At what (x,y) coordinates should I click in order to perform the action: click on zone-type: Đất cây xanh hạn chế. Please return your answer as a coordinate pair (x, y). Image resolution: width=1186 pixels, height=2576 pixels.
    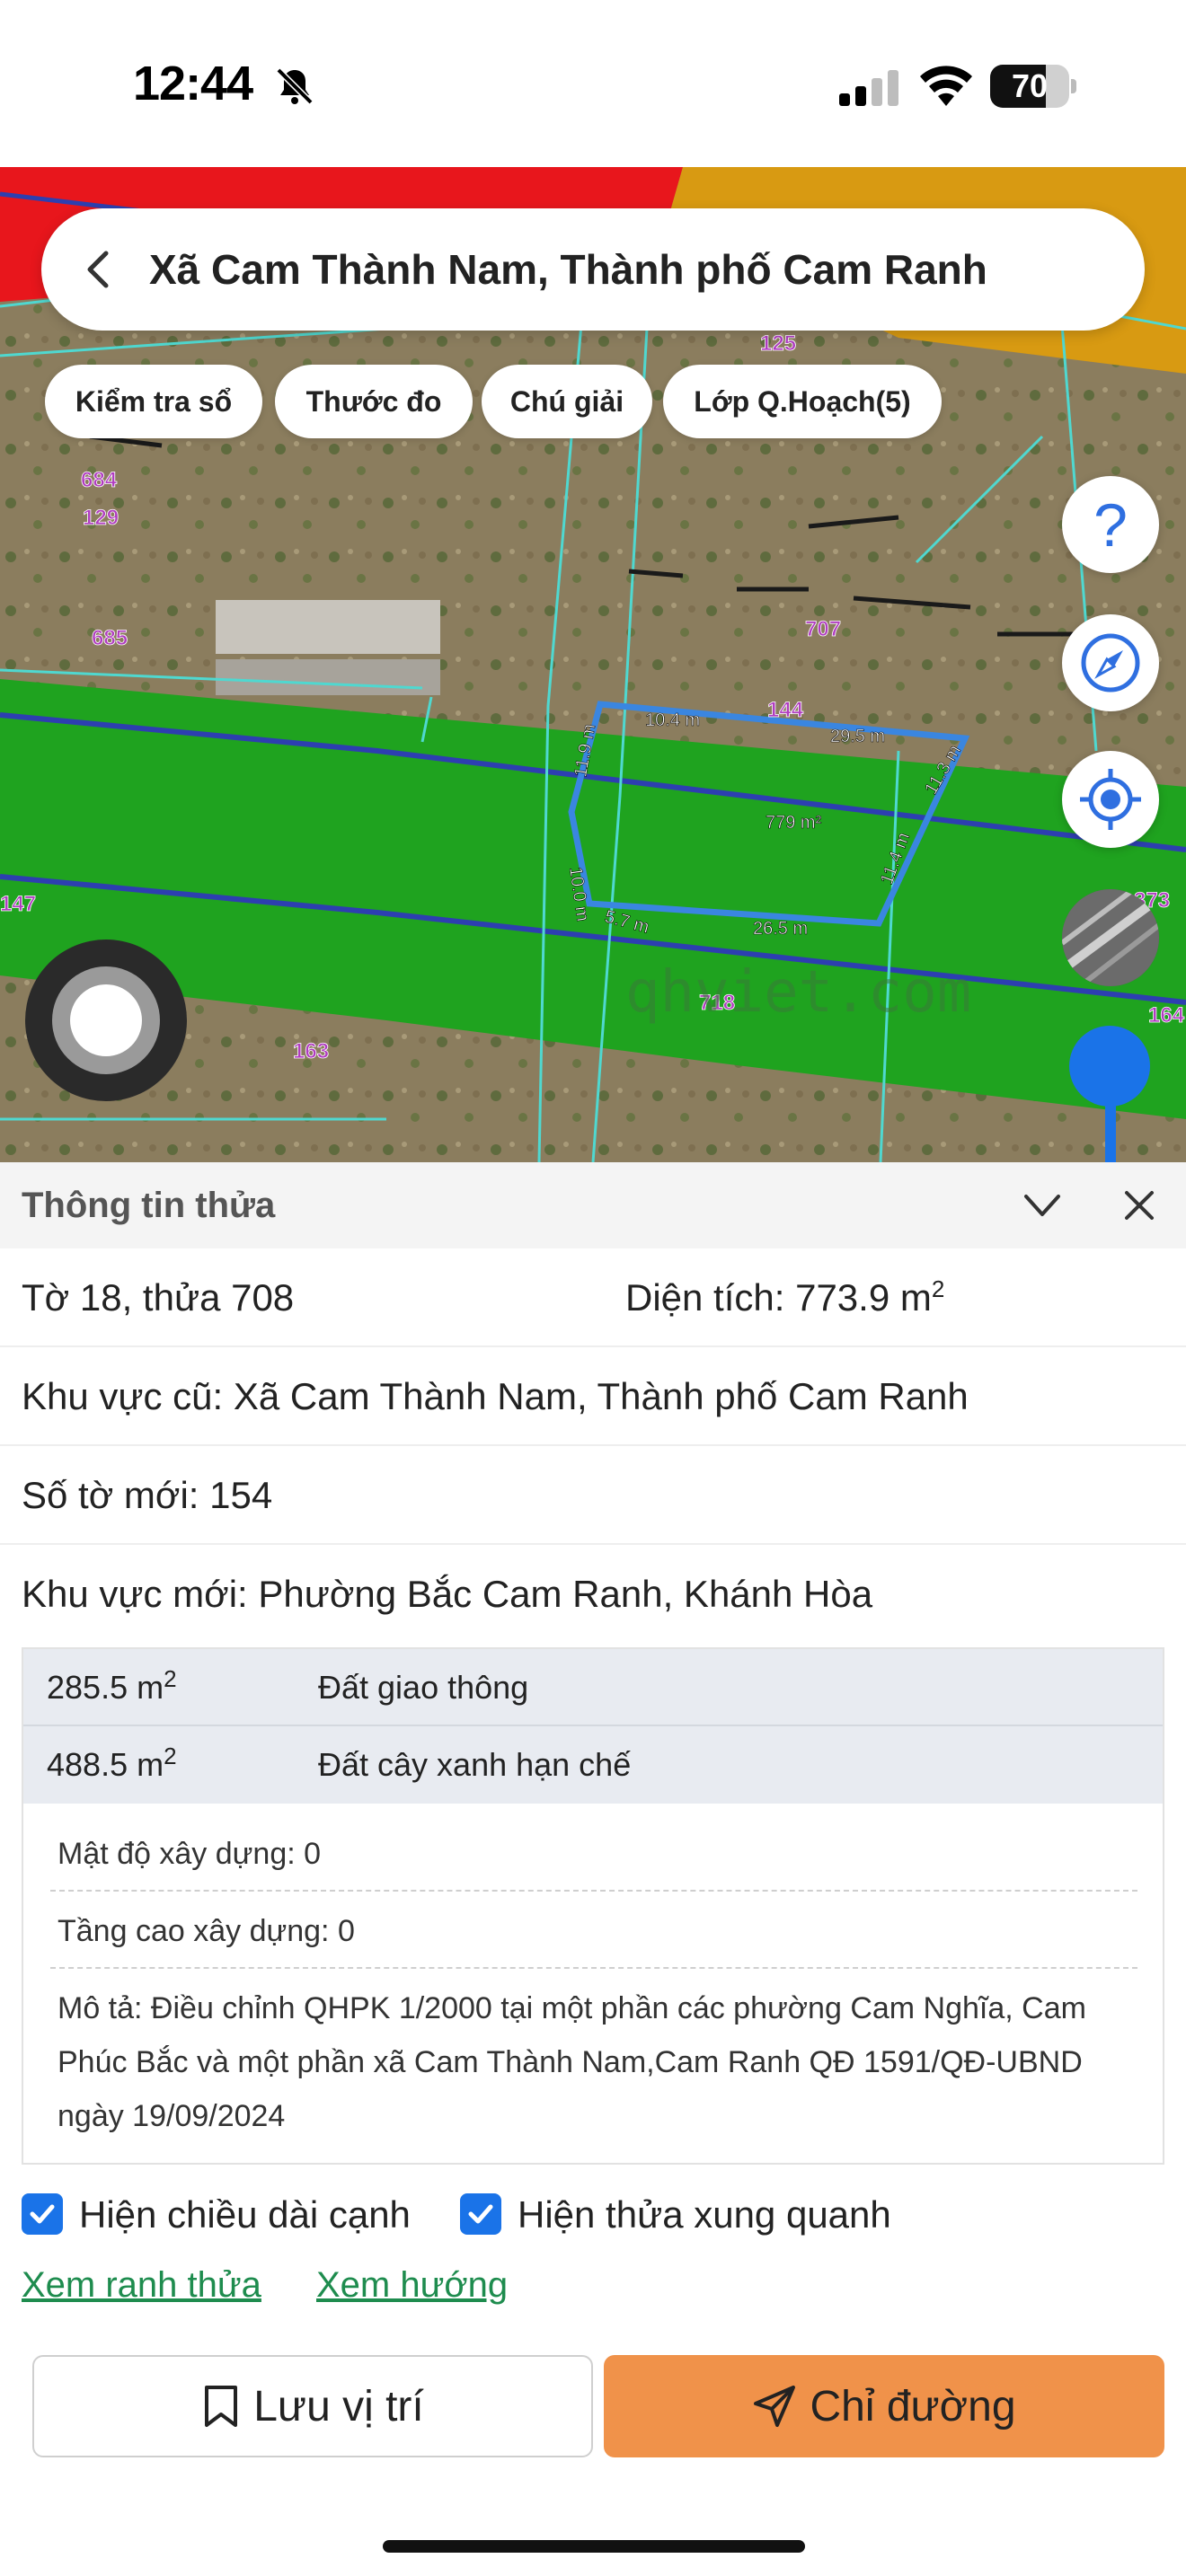
    Looking at the image, I should click on (475, 1764).